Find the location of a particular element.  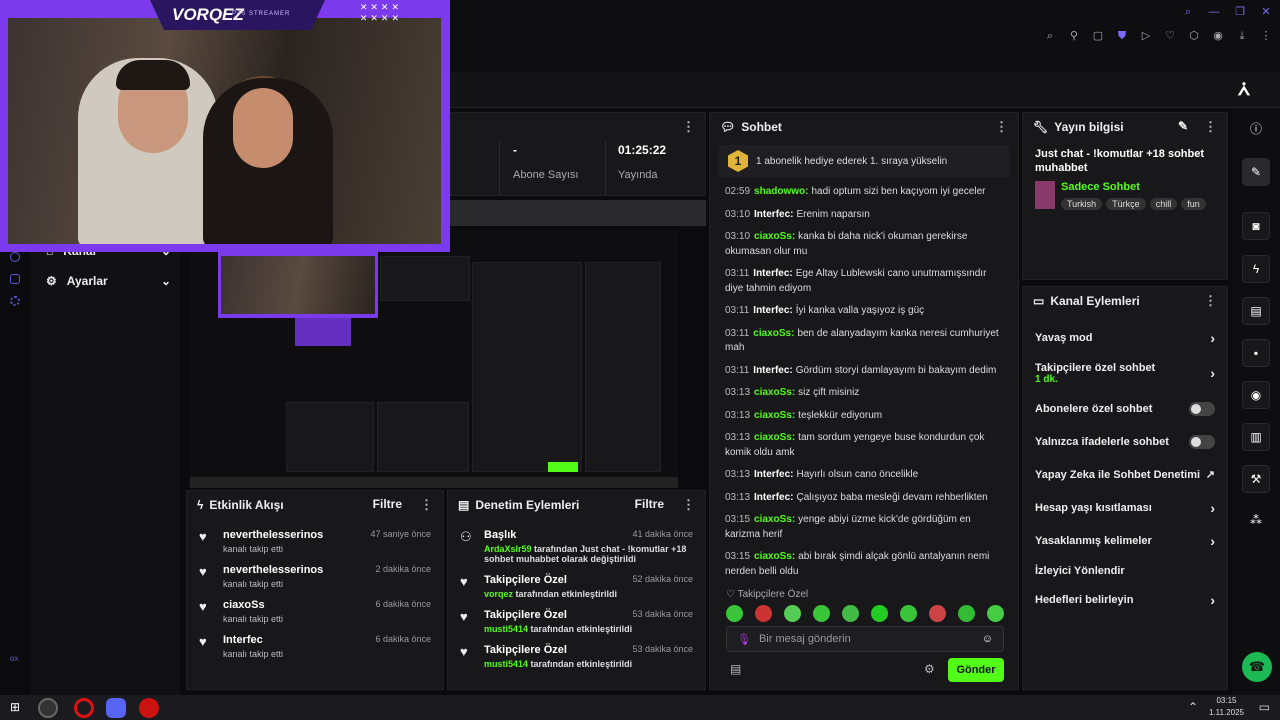

emote-frog-icon is located at coordinates (734, 613).